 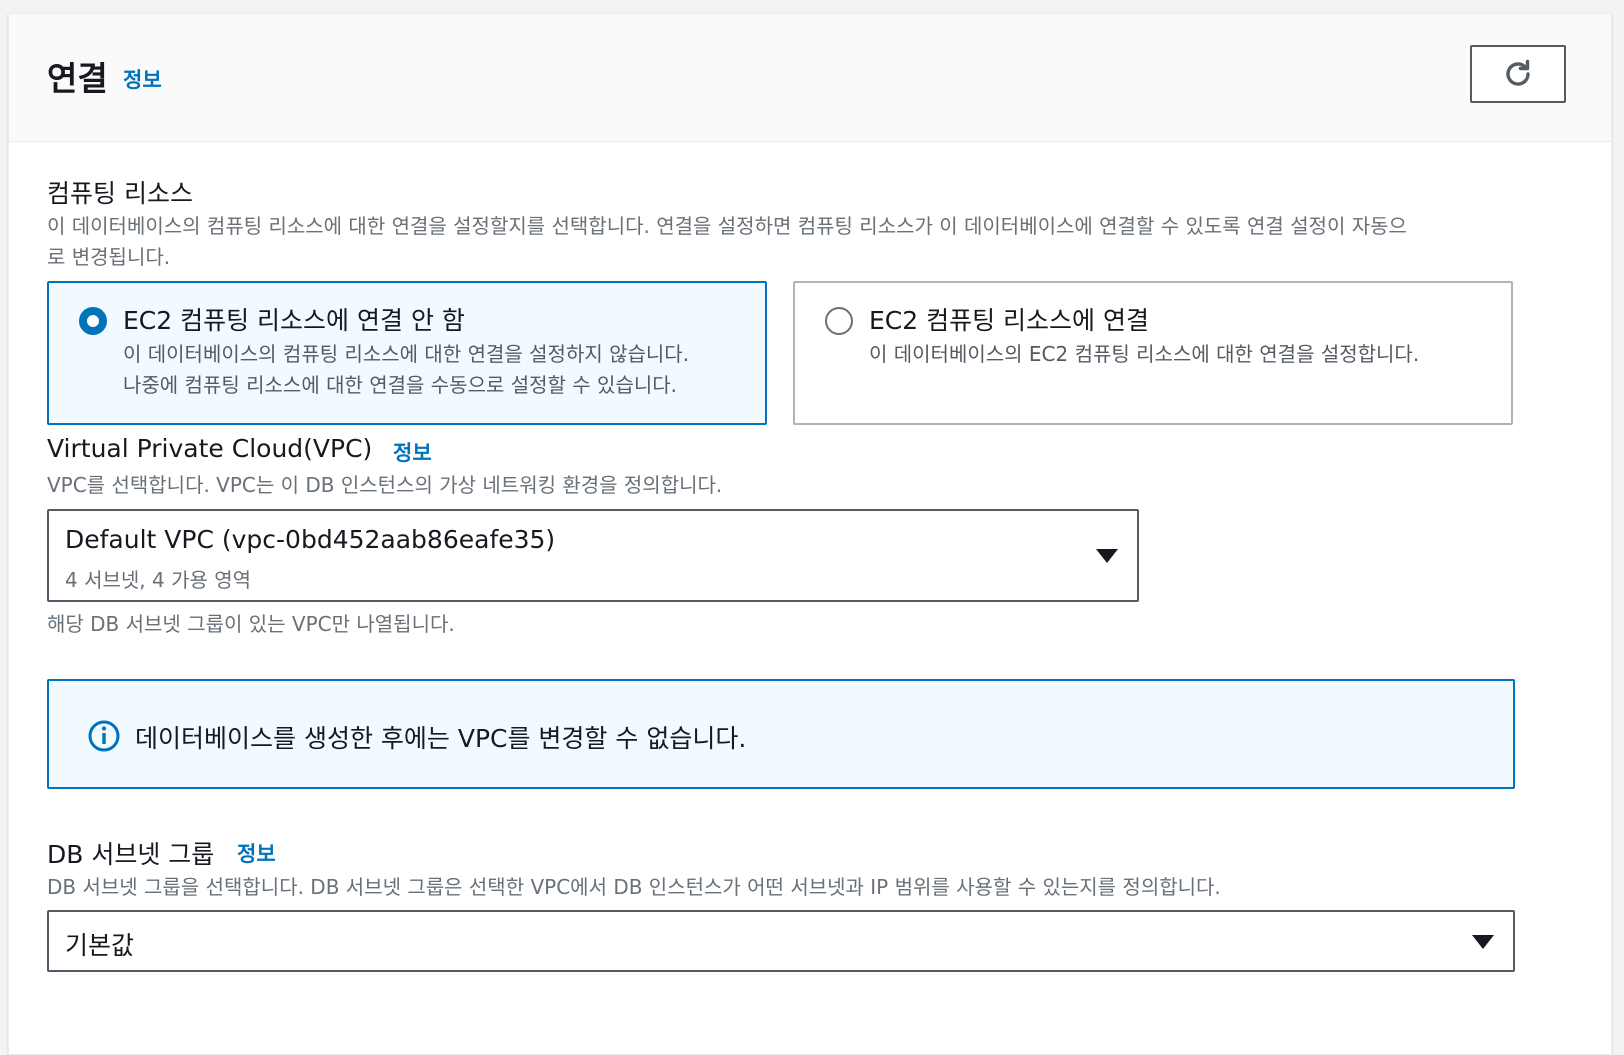 What do you see at coordinates (412, 452) in the screenshot?
I see `vpc-info-link: 정보` at bounding box center [412, 452].